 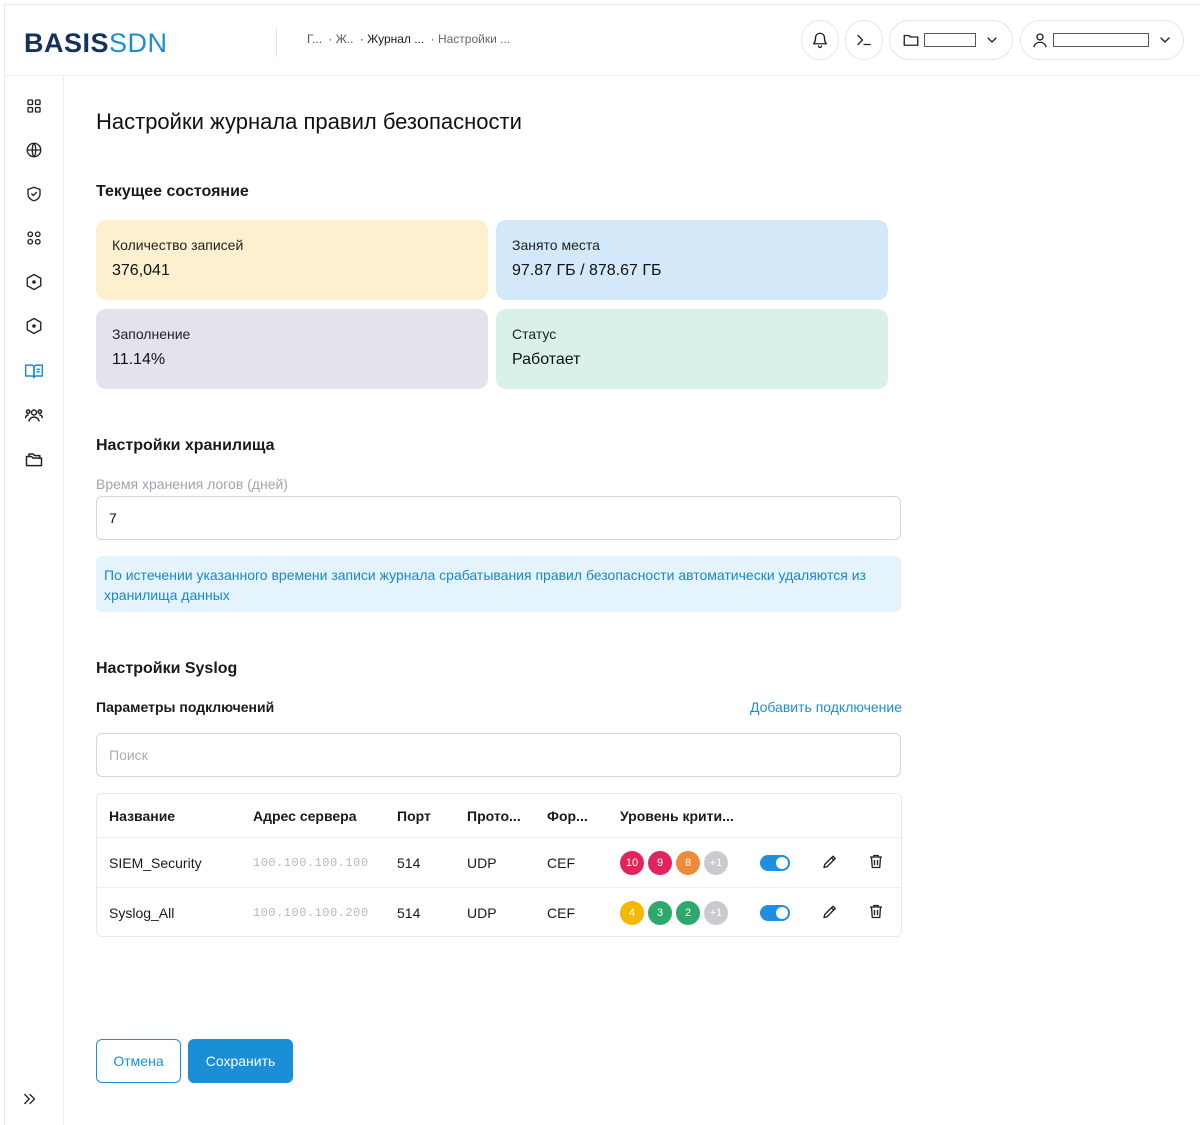 I want to click on bell-icon, so click(x=820, y=40).